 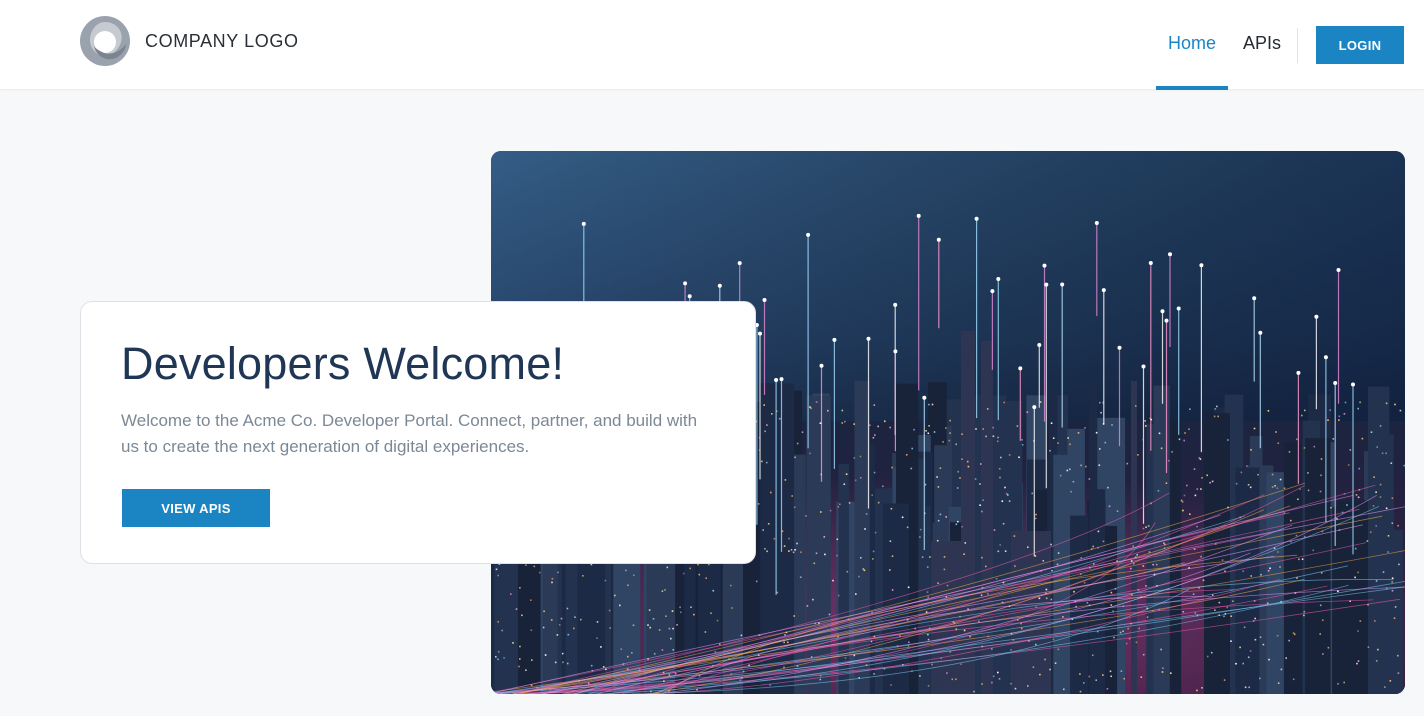 I want to click on nav-link-home-label: Home, so click(x=1191, y=42).